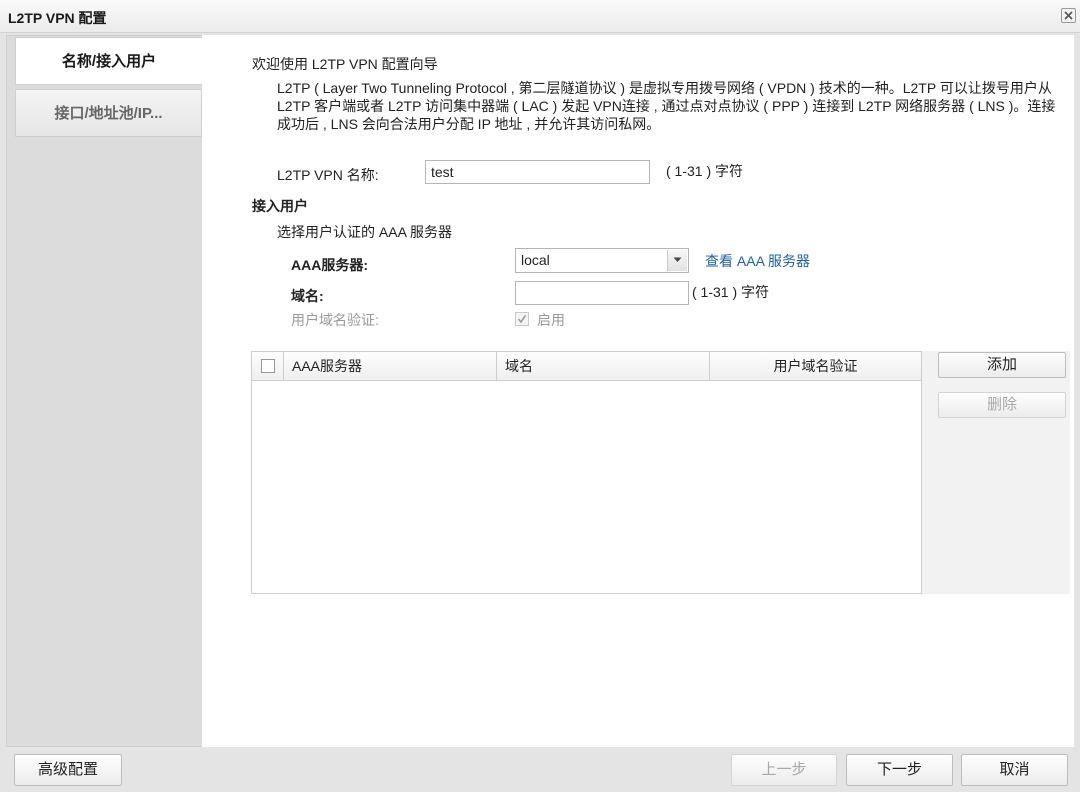 The width and height of the screenshot is (1080, 792). What do you see at coordinates (57, 18) in the screenshot?
I see `window-title: L2TP VPN 配置` at bounding box center [57, 18].